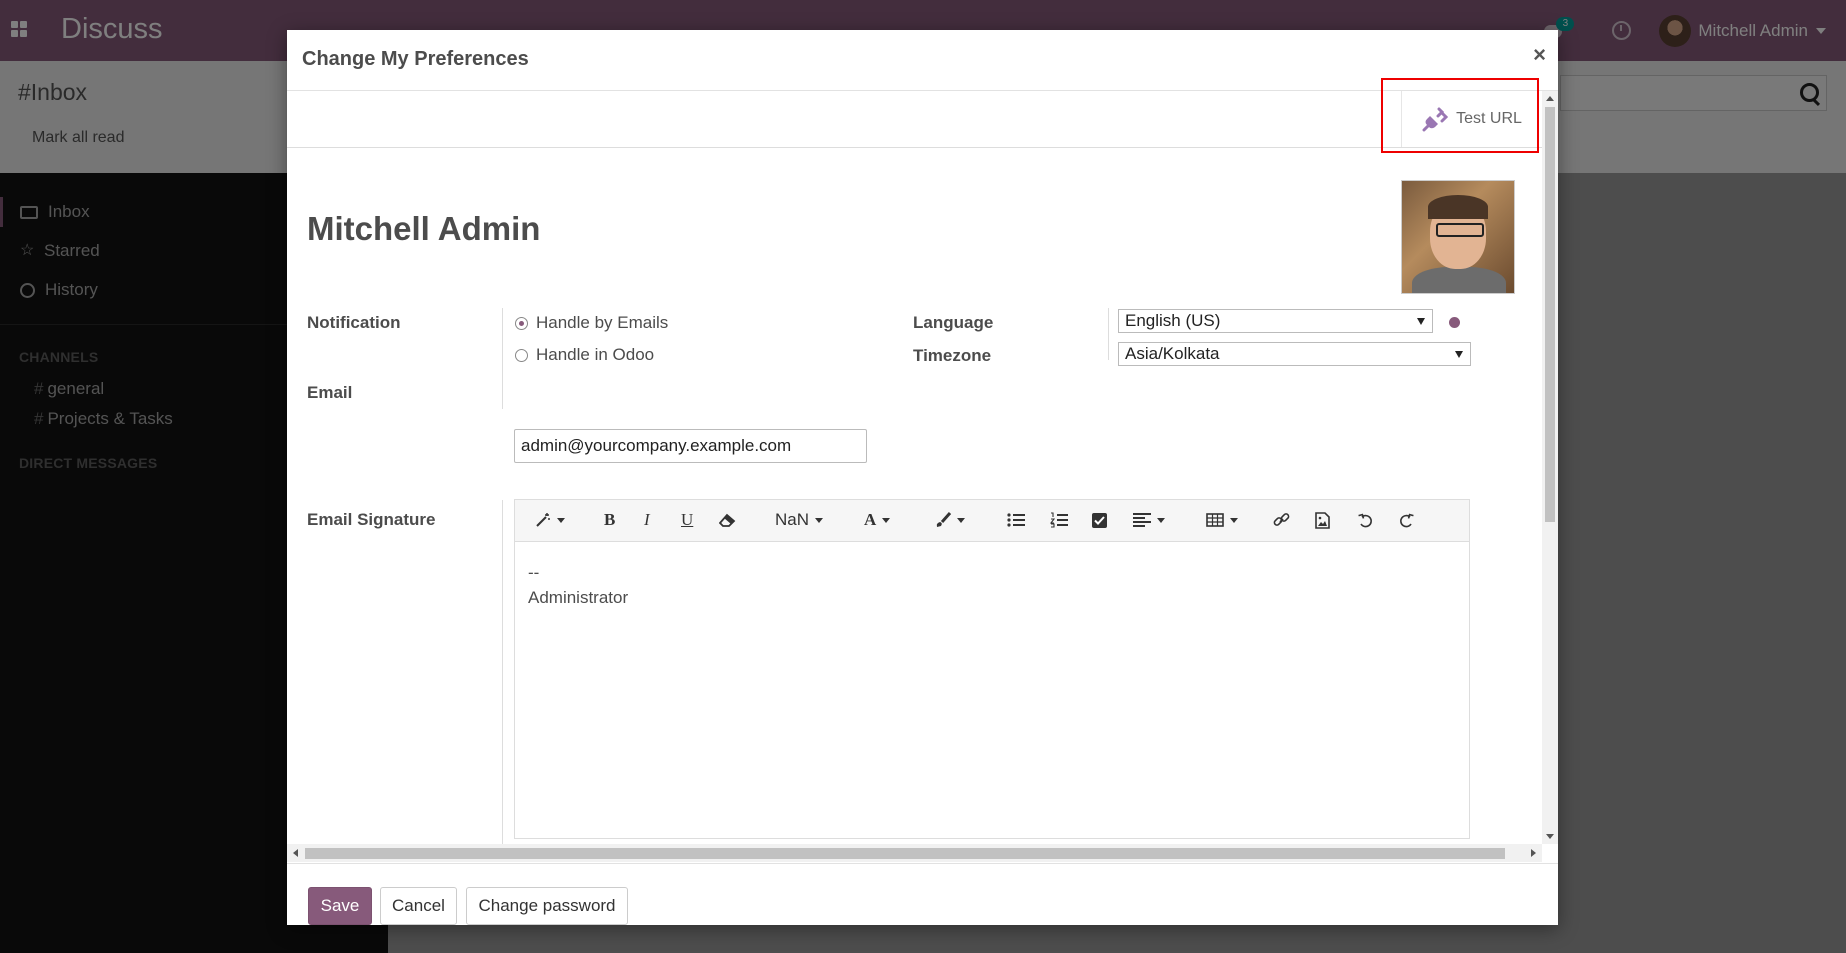 This screenshot has height=953, width=1846. I want to click on numbered-list-button, so click(1059, 520).